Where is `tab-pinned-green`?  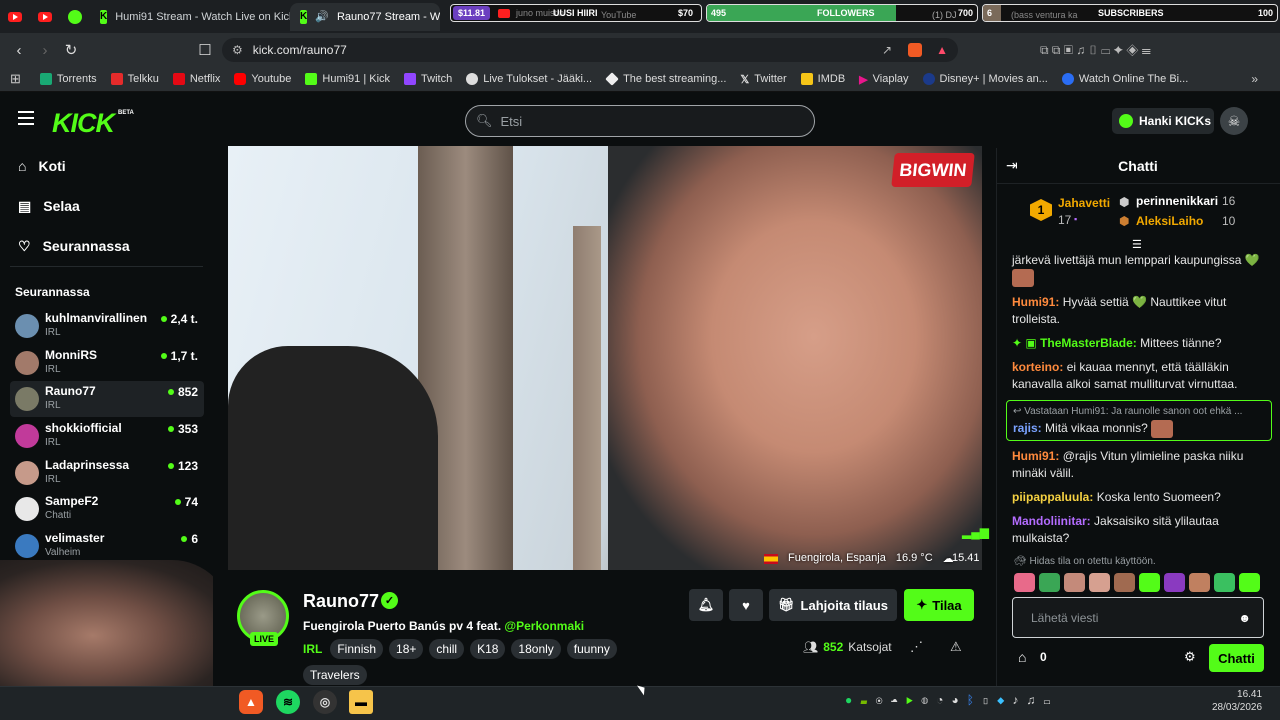
tab-pinned-green is located at coordinates (75, 17).